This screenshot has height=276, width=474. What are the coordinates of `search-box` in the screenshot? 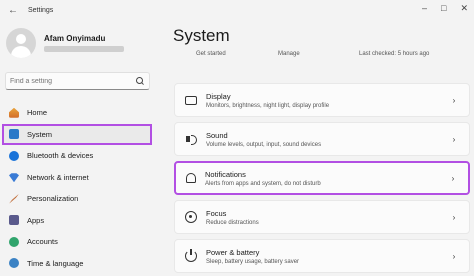 It's located at (77, 81).